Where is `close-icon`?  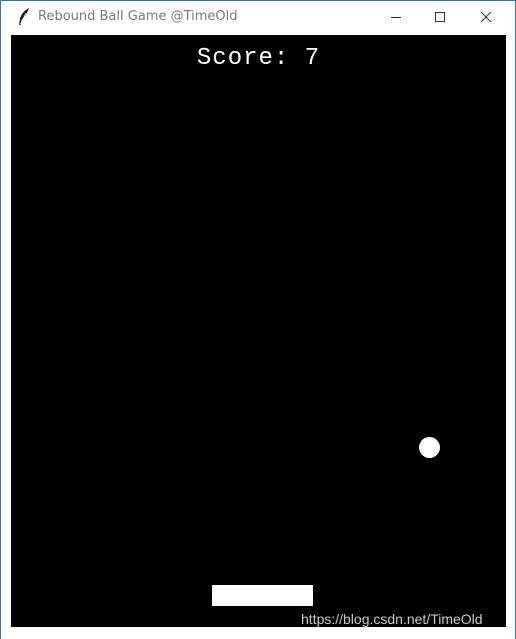
close-icon is located at coordinates (486, 17).